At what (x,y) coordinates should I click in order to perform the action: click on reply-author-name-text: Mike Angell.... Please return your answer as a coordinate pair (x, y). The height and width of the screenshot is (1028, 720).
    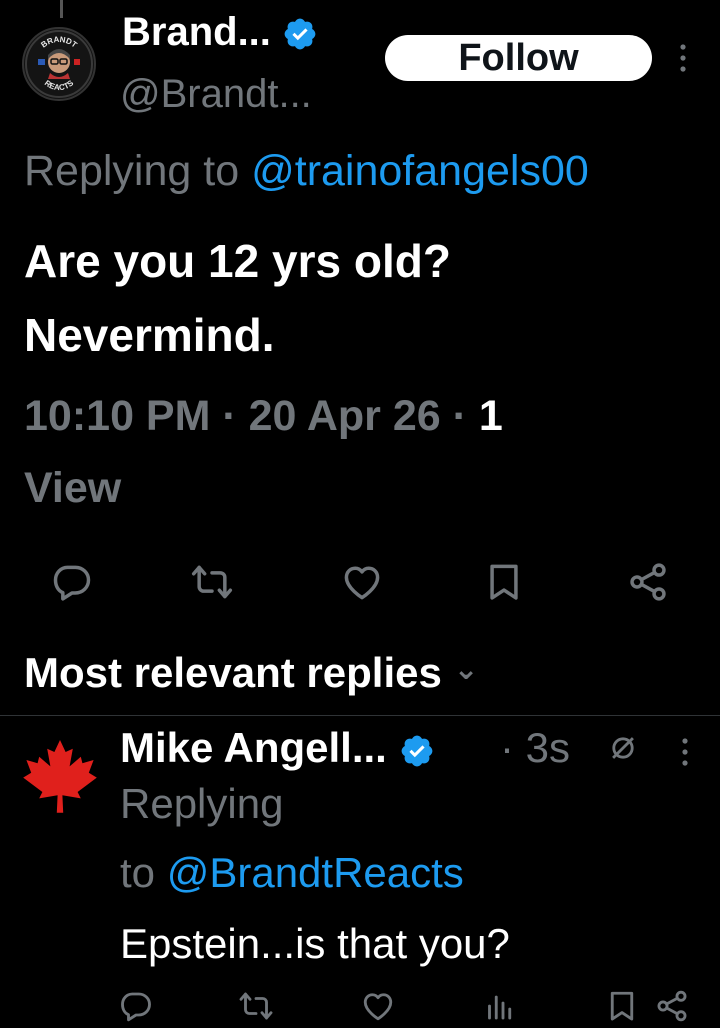
    Looking at the image, I should click on (253, 747).